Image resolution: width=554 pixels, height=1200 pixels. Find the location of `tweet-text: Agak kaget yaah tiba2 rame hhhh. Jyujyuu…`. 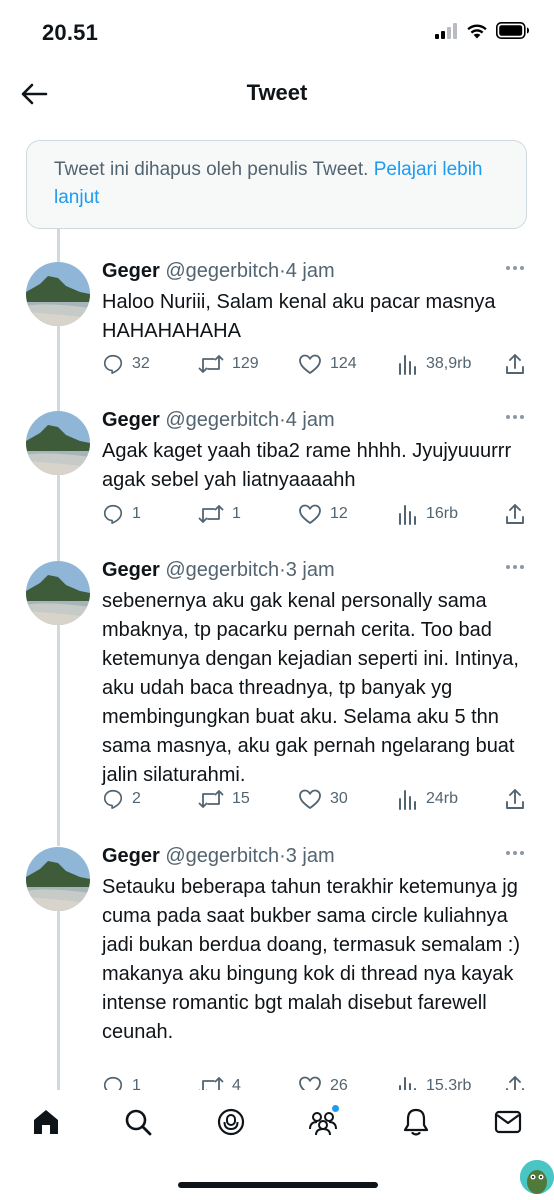

tweet-text: Agak kaget yaah tiba2 rame hhhh. Jyujyuu… is located at coordinates (307, 465).